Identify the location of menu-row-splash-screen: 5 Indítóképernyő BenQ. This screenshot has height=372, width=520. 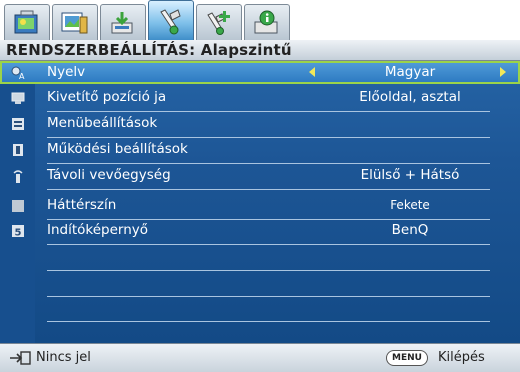
(260, 232).